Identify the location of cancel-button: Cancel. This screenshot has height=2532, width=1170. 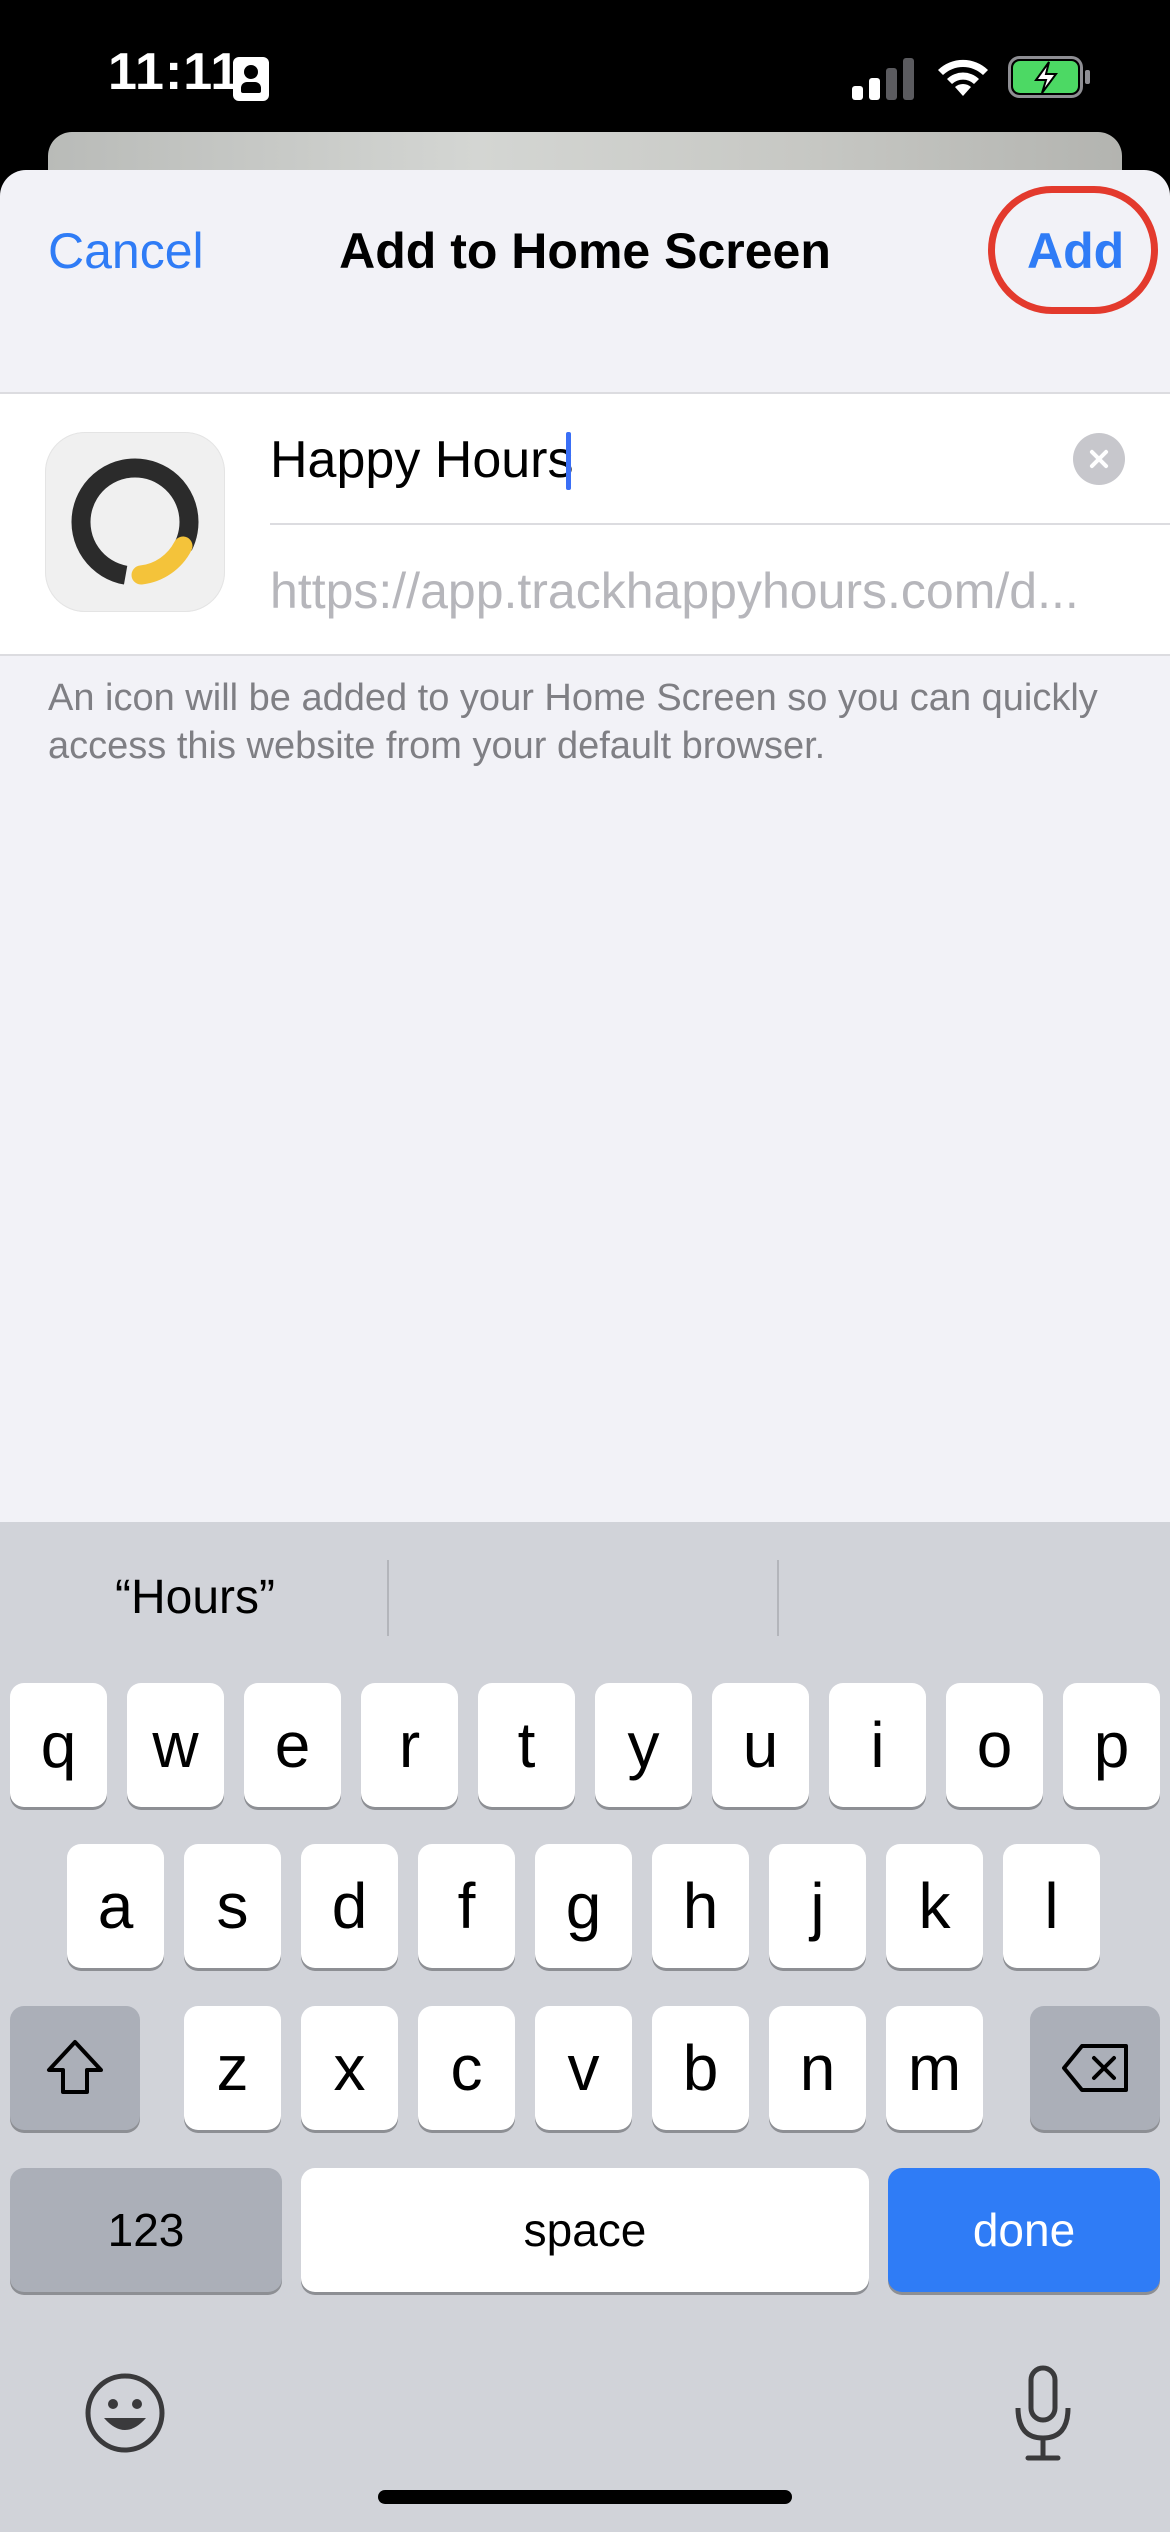
(126, 251).